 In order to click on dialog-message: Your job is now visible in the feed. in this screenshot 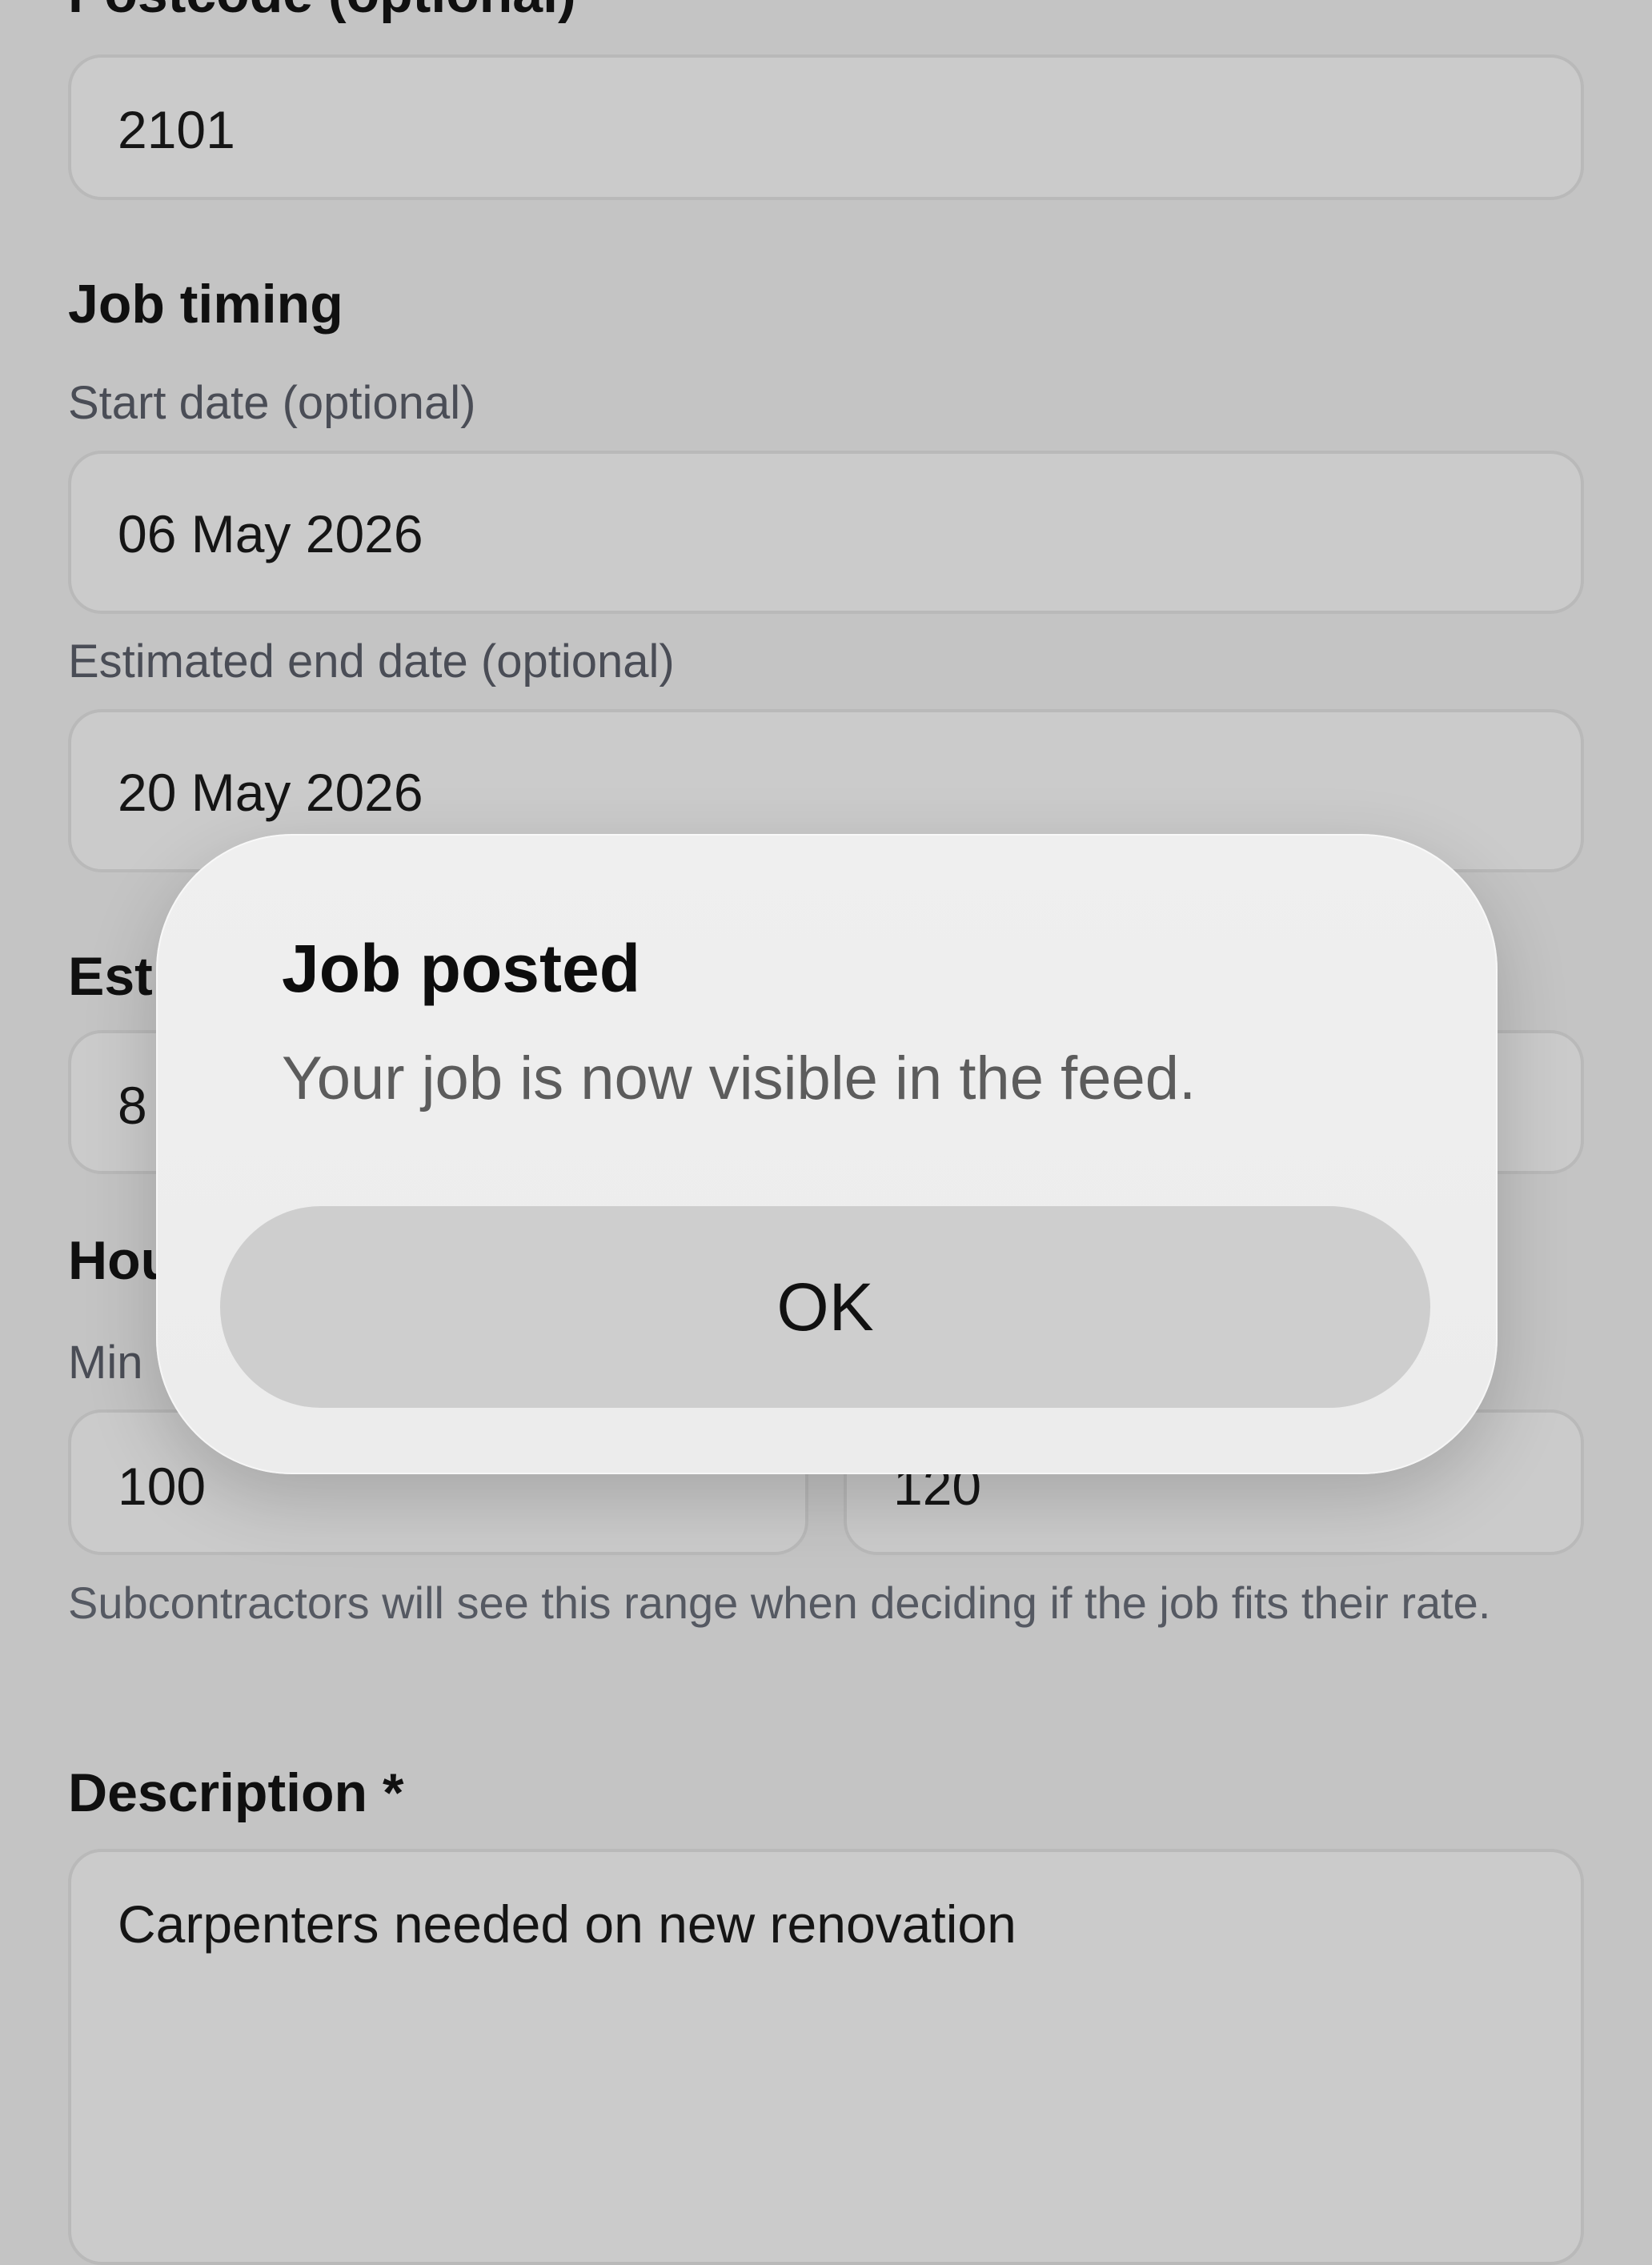, I will do `click(739, 1078)`.